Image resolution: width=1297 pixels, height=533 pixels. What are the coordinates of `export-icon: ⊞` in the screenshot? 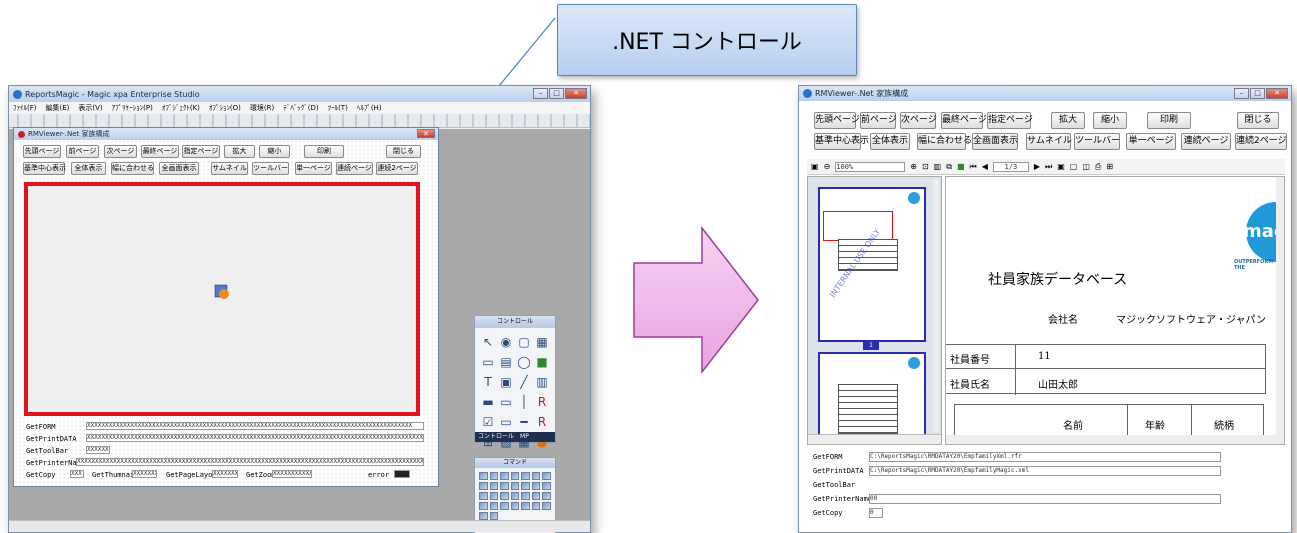 It's located at (1109, 166).